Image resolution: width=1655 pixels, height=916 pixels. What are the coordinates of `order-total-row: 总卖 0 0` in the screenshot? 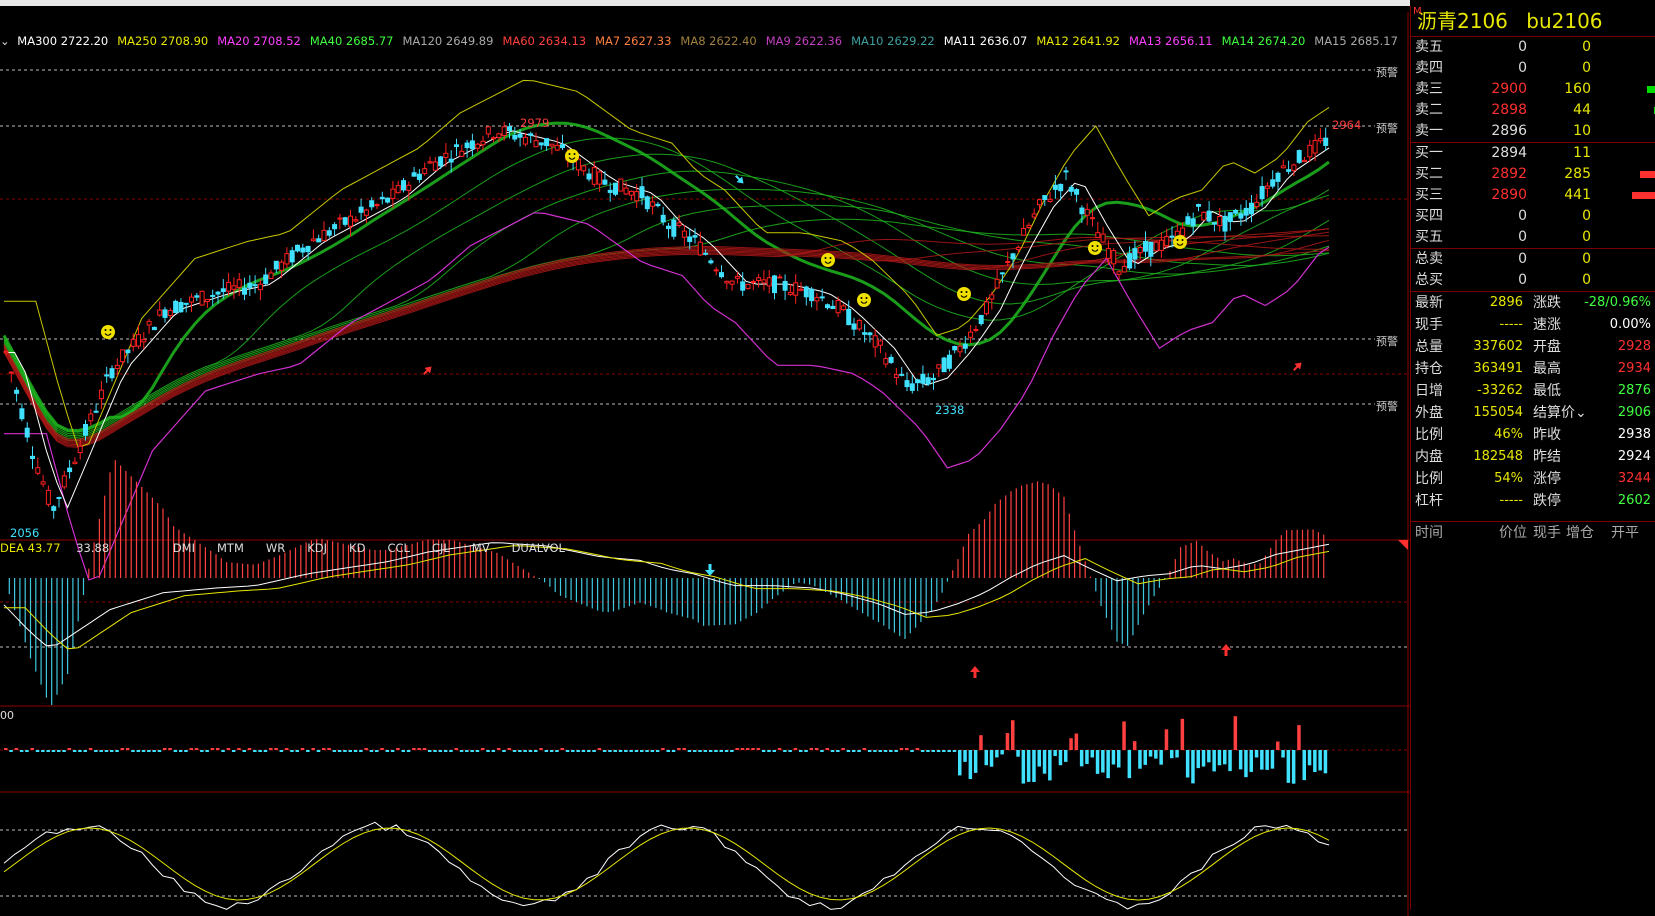 It's located at (1533, 259).